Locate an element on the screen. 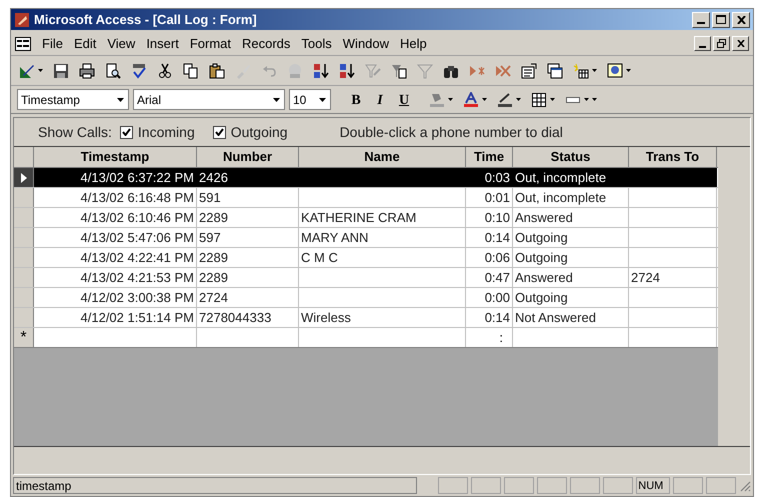 This screenshot has height=497, width=758. paste-icon is located at coordinates (217, 70).